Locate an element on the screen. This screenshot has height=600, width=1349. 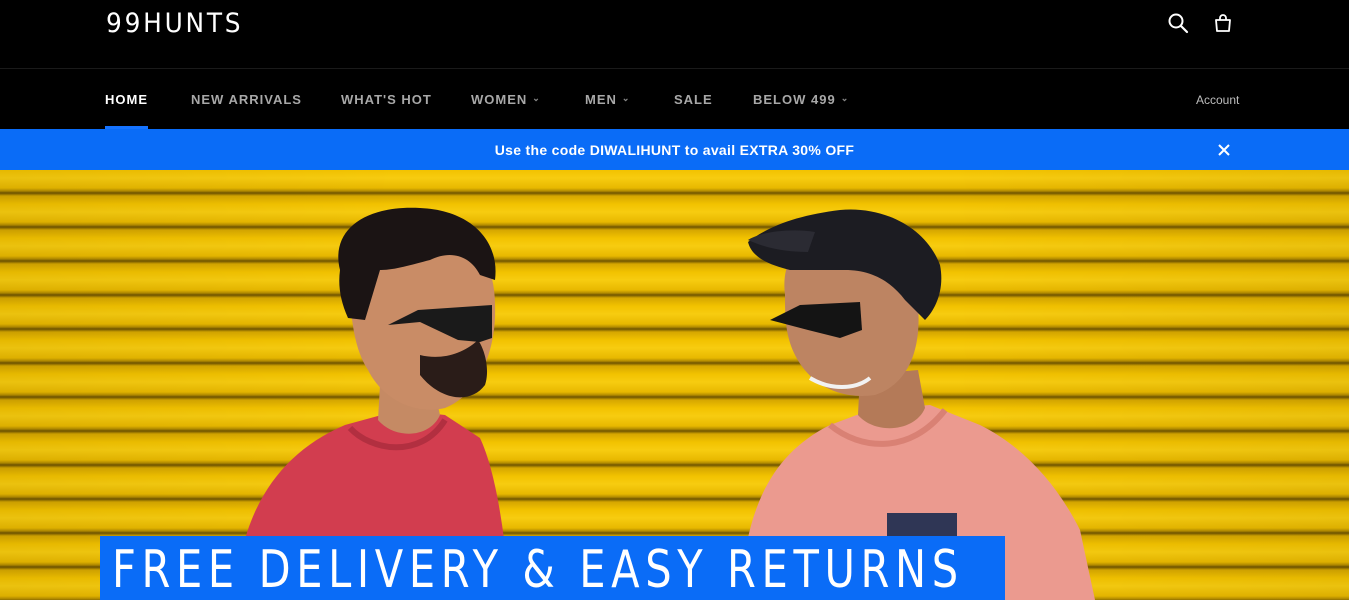
nav-item-sale: SALE is located at coordinates (693, 99).